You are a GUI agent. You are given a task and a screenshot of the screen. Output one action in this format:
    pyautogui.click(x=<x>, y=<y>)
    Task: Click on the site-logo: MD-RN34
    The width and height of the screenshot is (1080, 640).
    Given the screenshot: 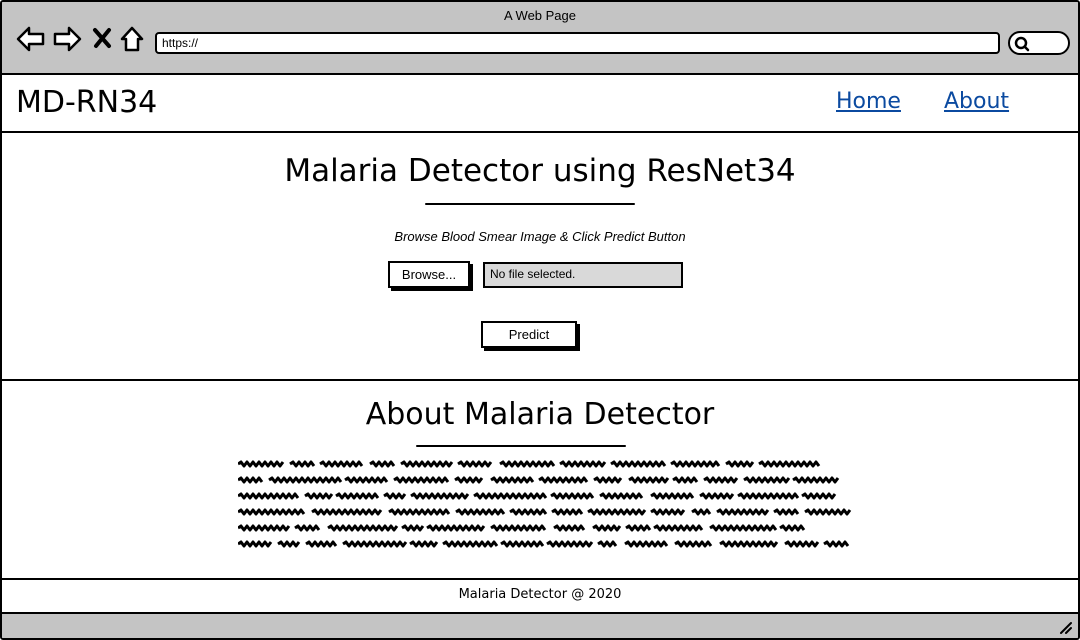 What is the action you would take?
    pyautogui.click(x=87, y=102)
    